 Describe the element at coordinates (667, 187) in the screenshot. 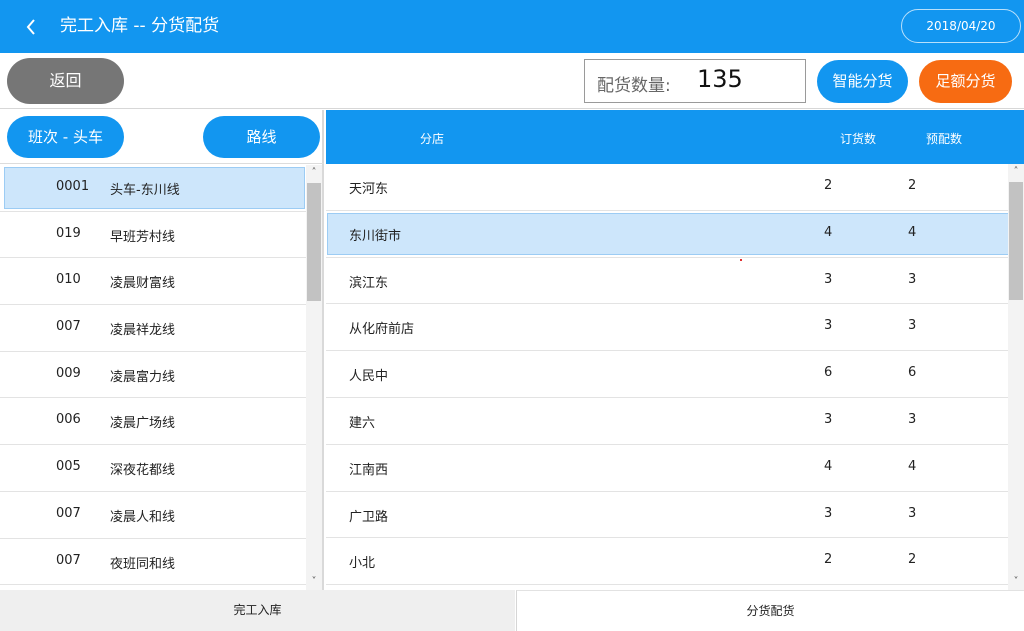

I see `table-row: 天河东 2 2` at that location.